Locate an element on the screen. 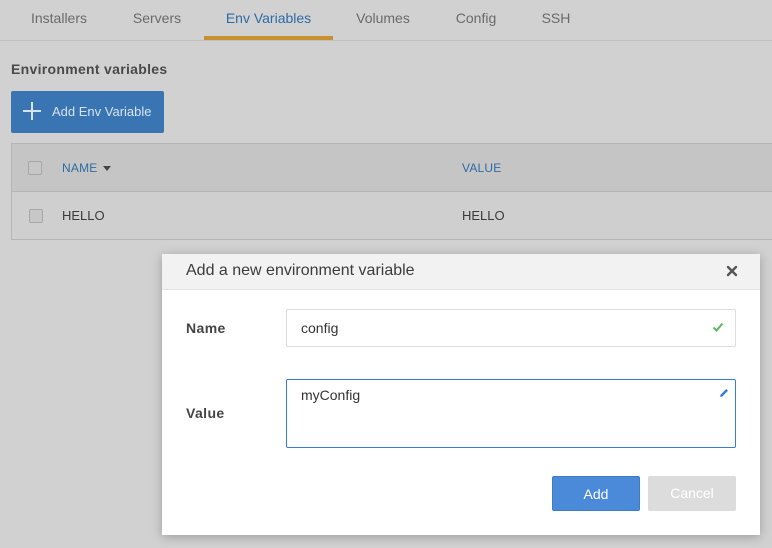 The image size is (772, 548). check-icon is located at coordinates (718, 327).